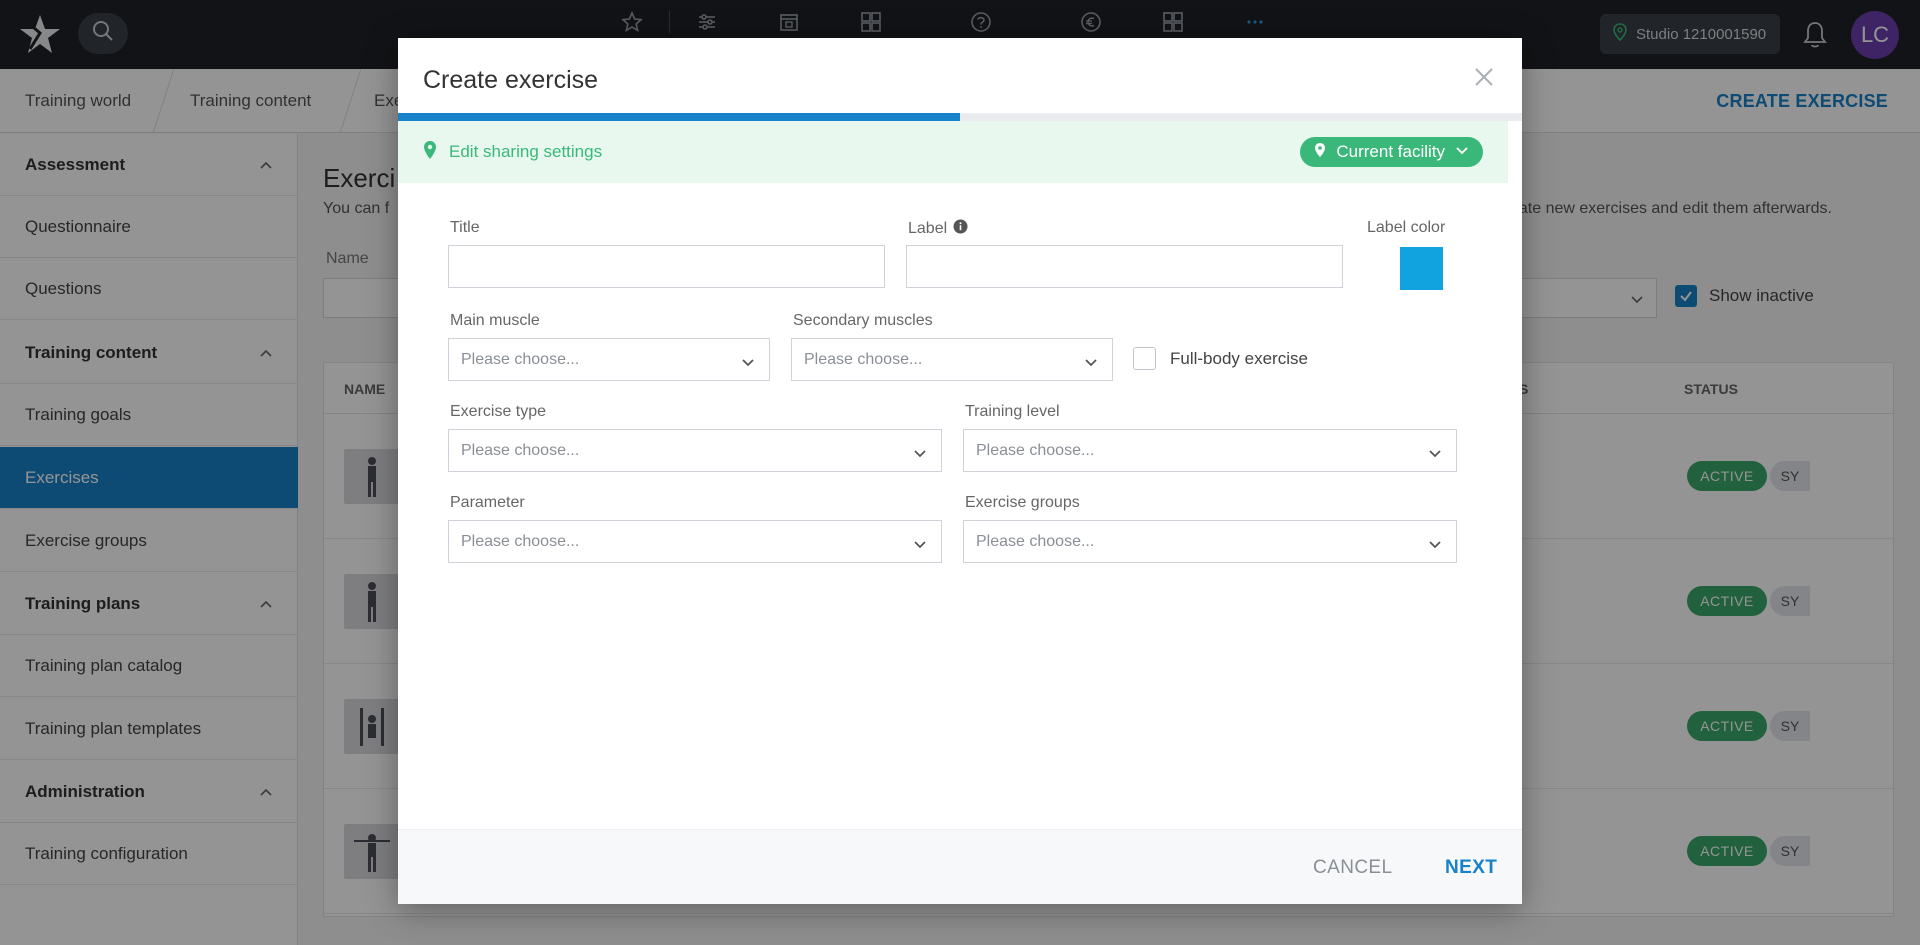 The image size is (1920, 945). I want to click on dialog-title: Create exercise, so click(511, 80).